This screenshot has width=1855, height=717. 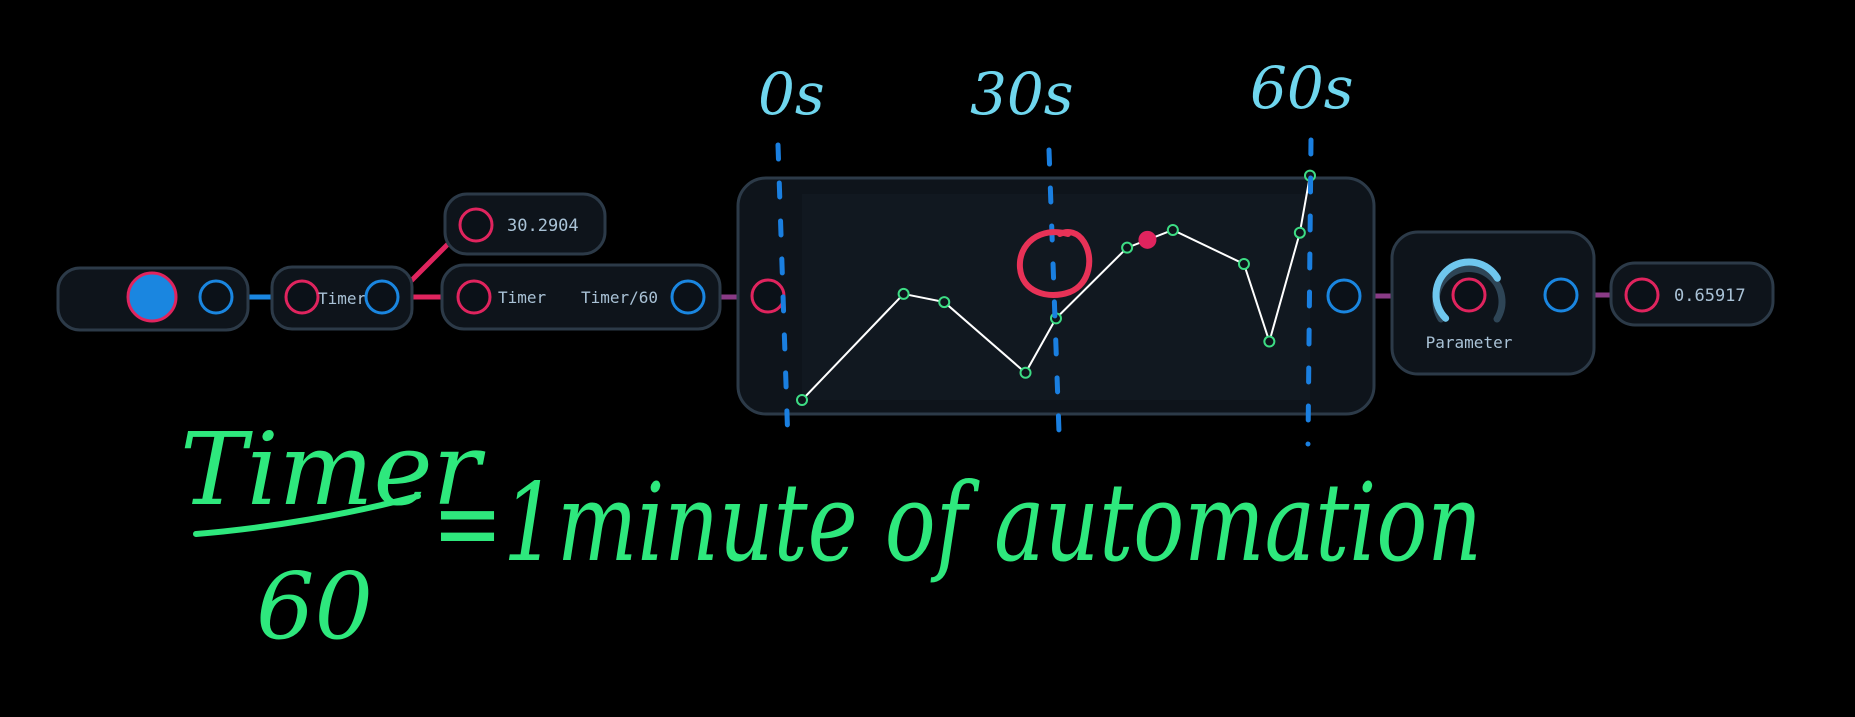 I want to click on expression-input-label: Timer, so click(x=522, y=297).